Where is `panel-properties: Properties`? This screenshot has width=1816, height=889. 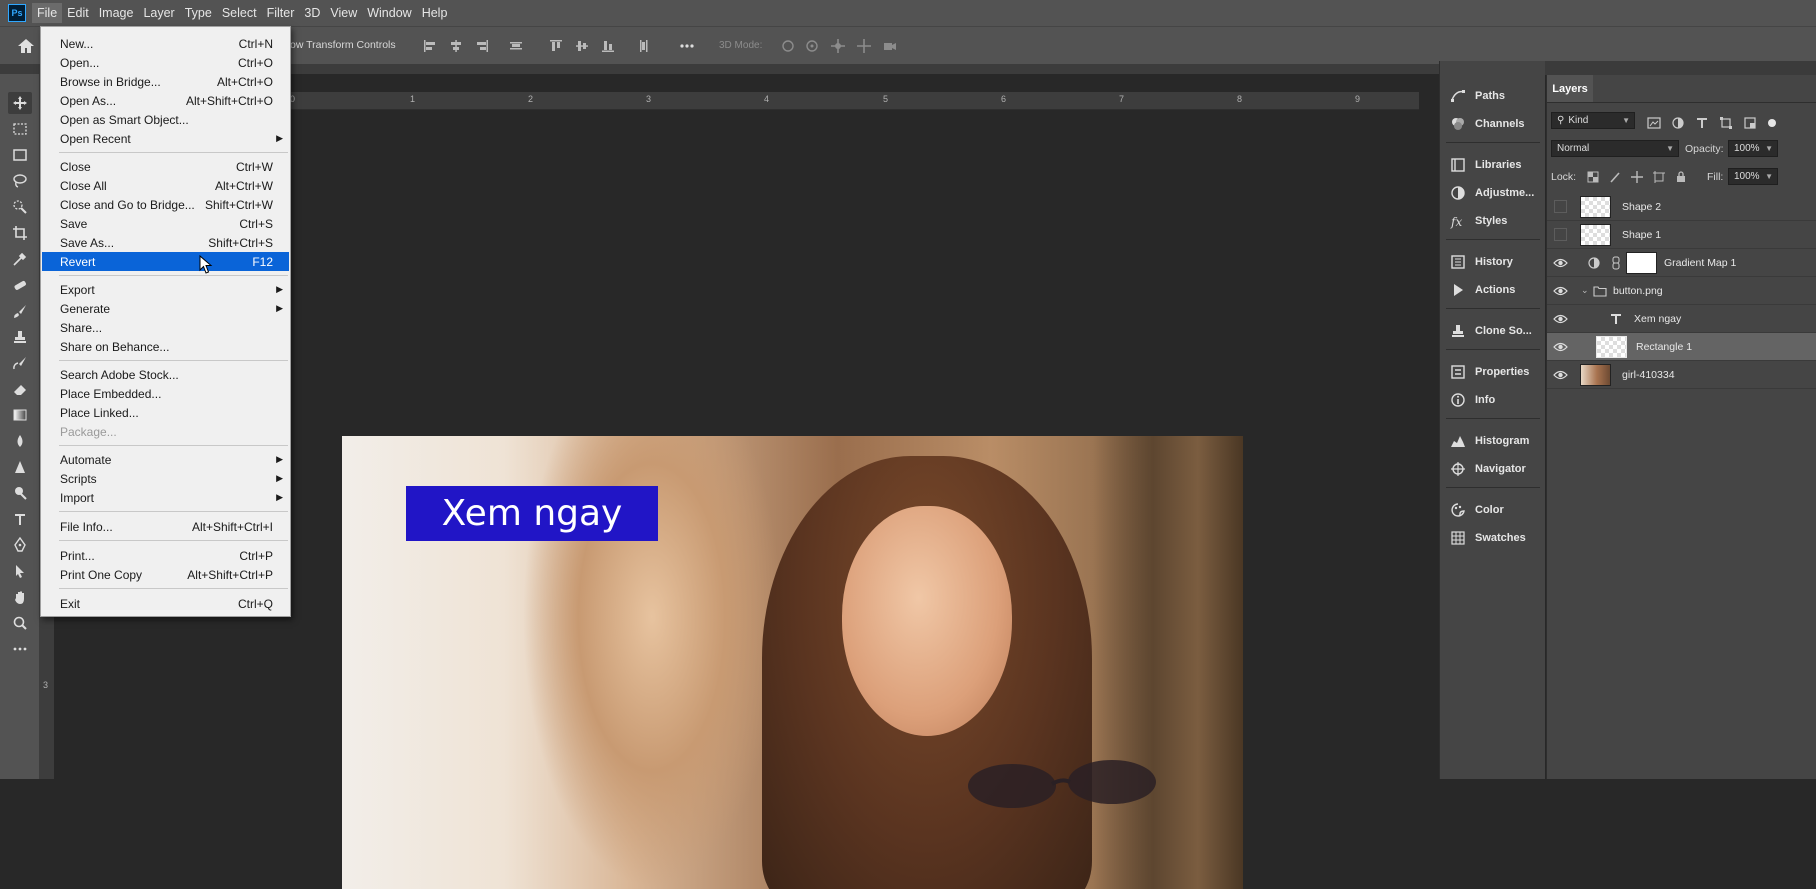 panel-properties: Properties is located at coordinates (1493, 372).